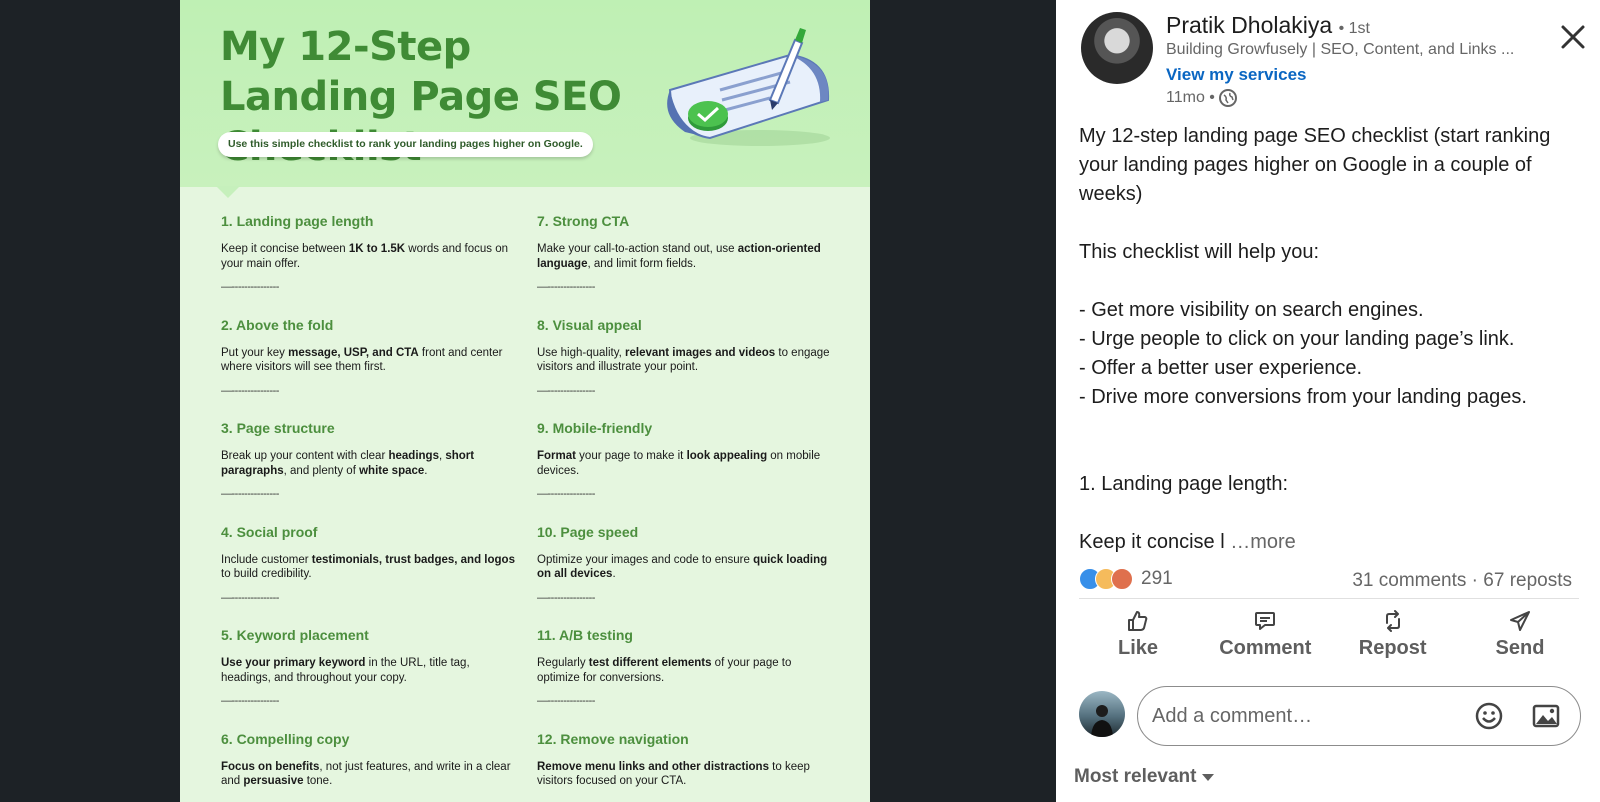 The image size is (1600, 802). Describe the element at coordinates (748, 87) in the screenshot. I see `document-checkmark-icon` at that location.